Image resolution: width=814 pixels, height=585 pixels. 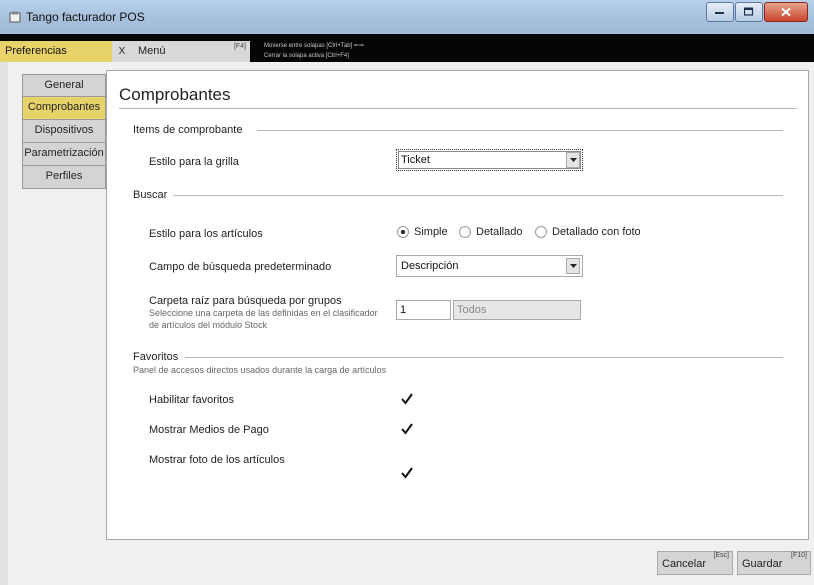 I want to click on default-field-select: Descripción, so click(x=489, y=266).